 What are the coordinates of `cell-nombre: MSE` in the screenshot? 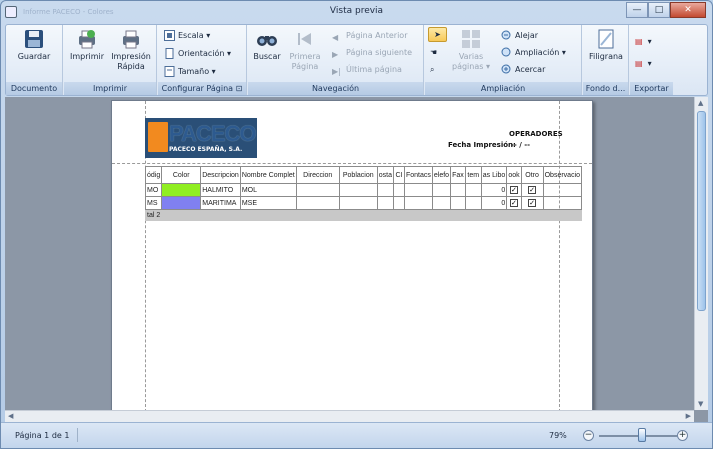 It's located at (268, 203).